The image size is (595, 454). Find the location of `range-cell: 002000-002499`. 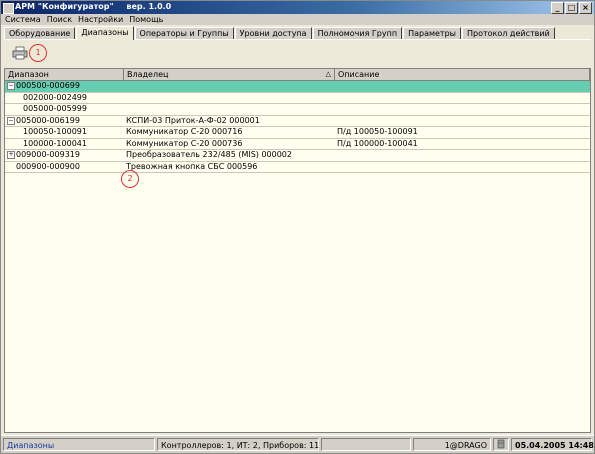

range-cell: 002000-002499 is located at coordinates (64, 98).